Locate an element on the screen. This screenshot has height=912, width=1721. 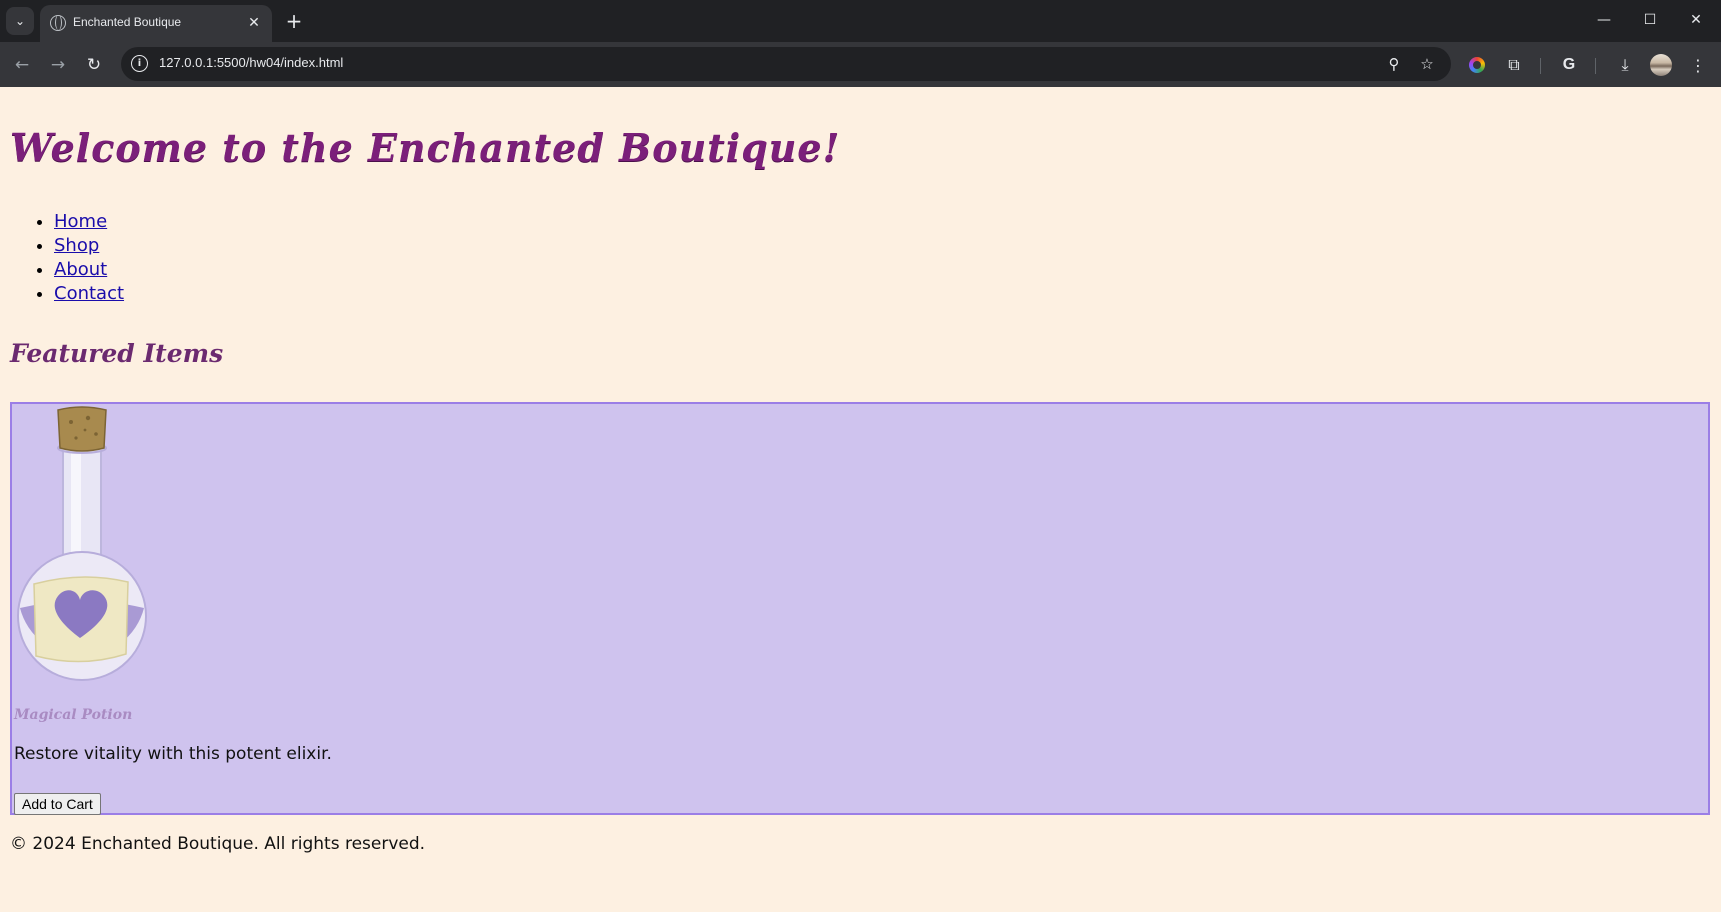
nav-item-about: About is located at coordinates (89, 270).